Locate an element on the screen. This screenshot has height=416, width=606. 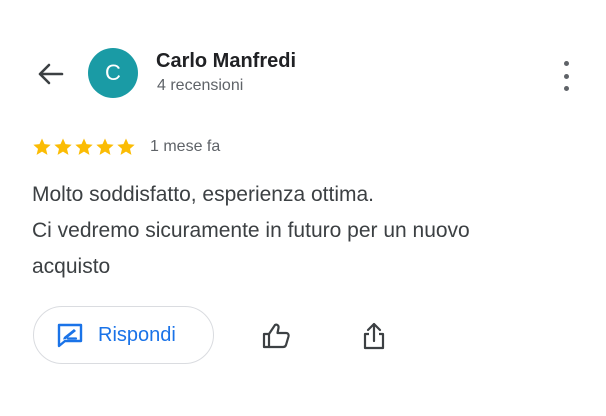
arrow-back-icon is located at coordinates (51, 74).